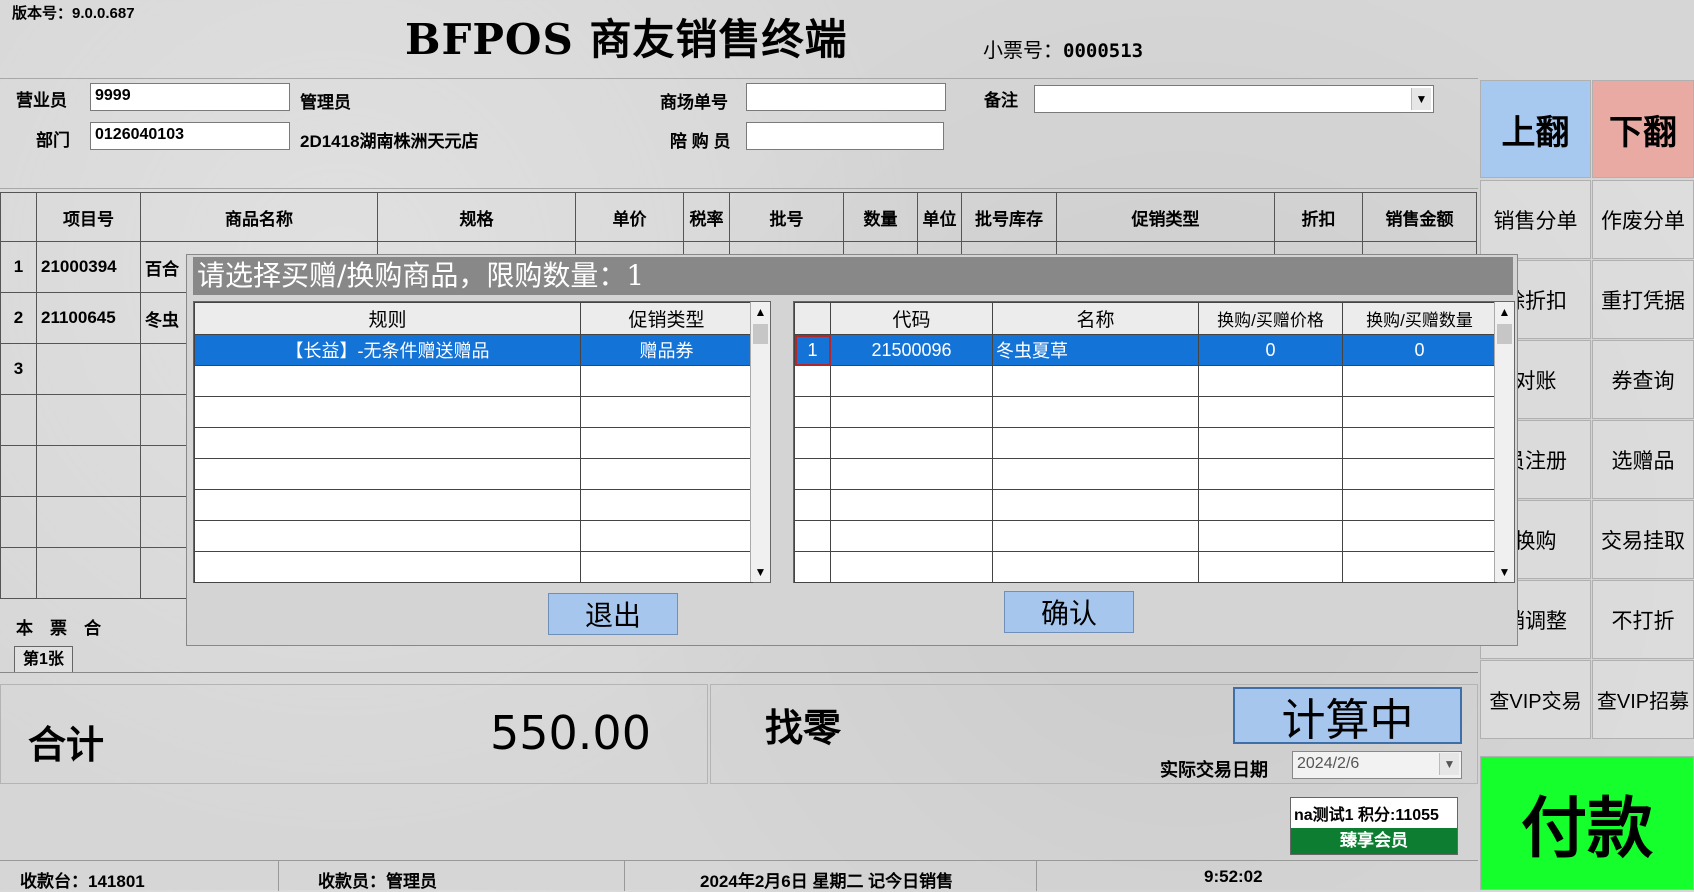 The width and height of the screenshot is (1694, 892). What do you see at coordinates (1023, 51) in the screenshot?
I see `ticket-label: 小票号：` at bounding box center [1023, 51].